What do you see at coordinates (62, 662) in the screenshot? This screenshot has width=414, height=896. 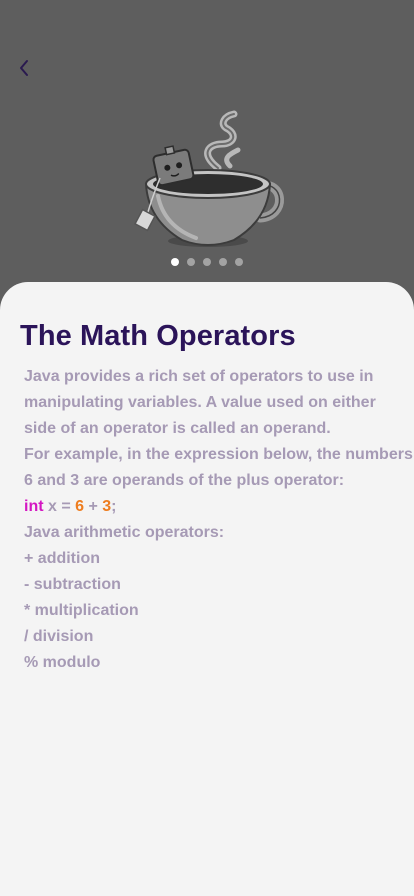 I see `operator-item-modulo: % modulo` at bounding box center [62, 662].